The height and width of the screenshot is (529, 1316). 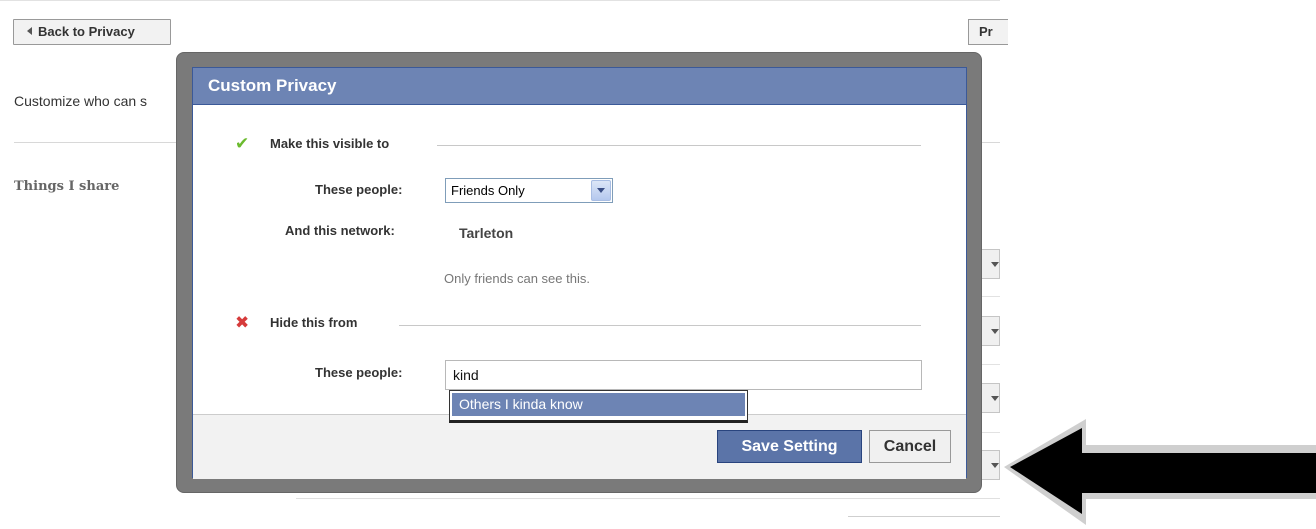 I want to click on autocomplete-dropdown: Others I kinda know, so click(x=598, y=406).